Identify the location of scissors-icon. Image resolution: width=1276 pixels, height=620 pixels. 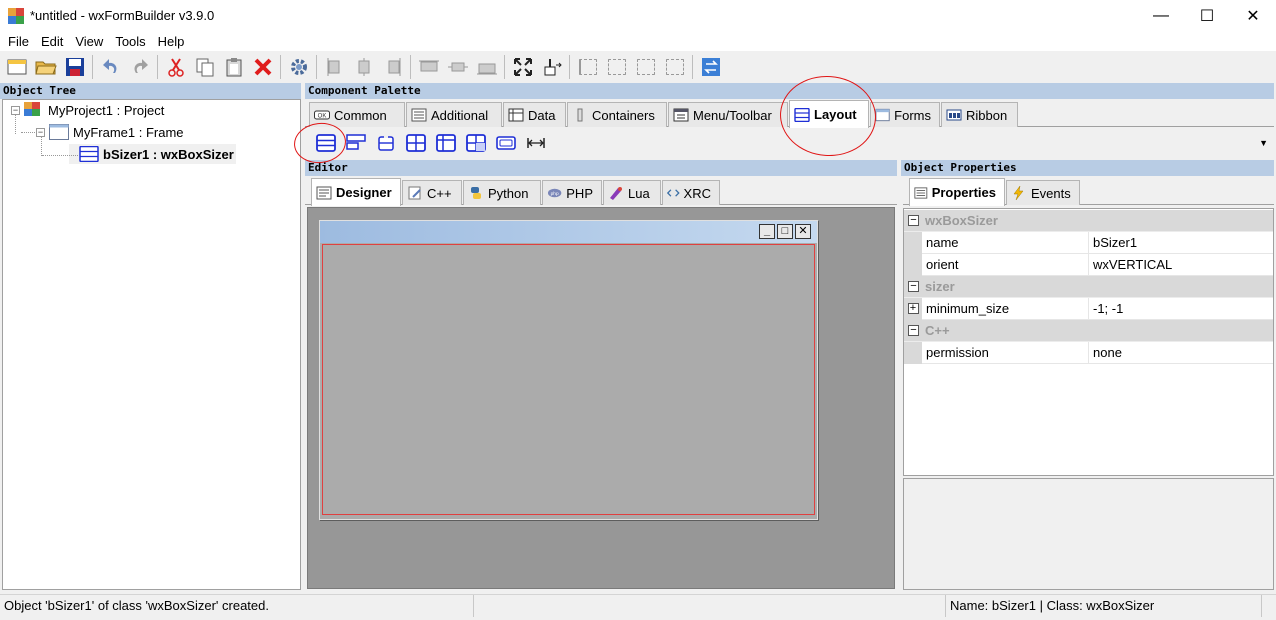
(175, 67).